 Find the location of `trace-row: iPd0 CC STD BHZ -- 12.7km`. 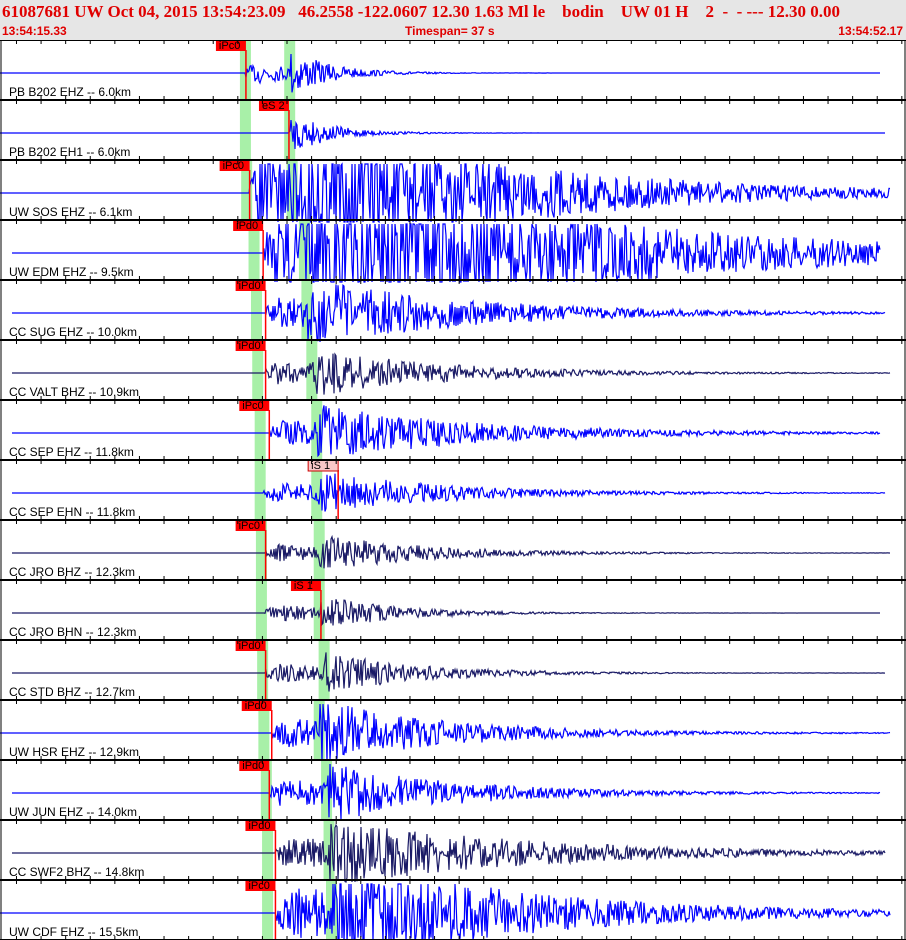

trace-row: iPd0 CC STD BHZ -- 12.7km is located at coordinates (447, 670).